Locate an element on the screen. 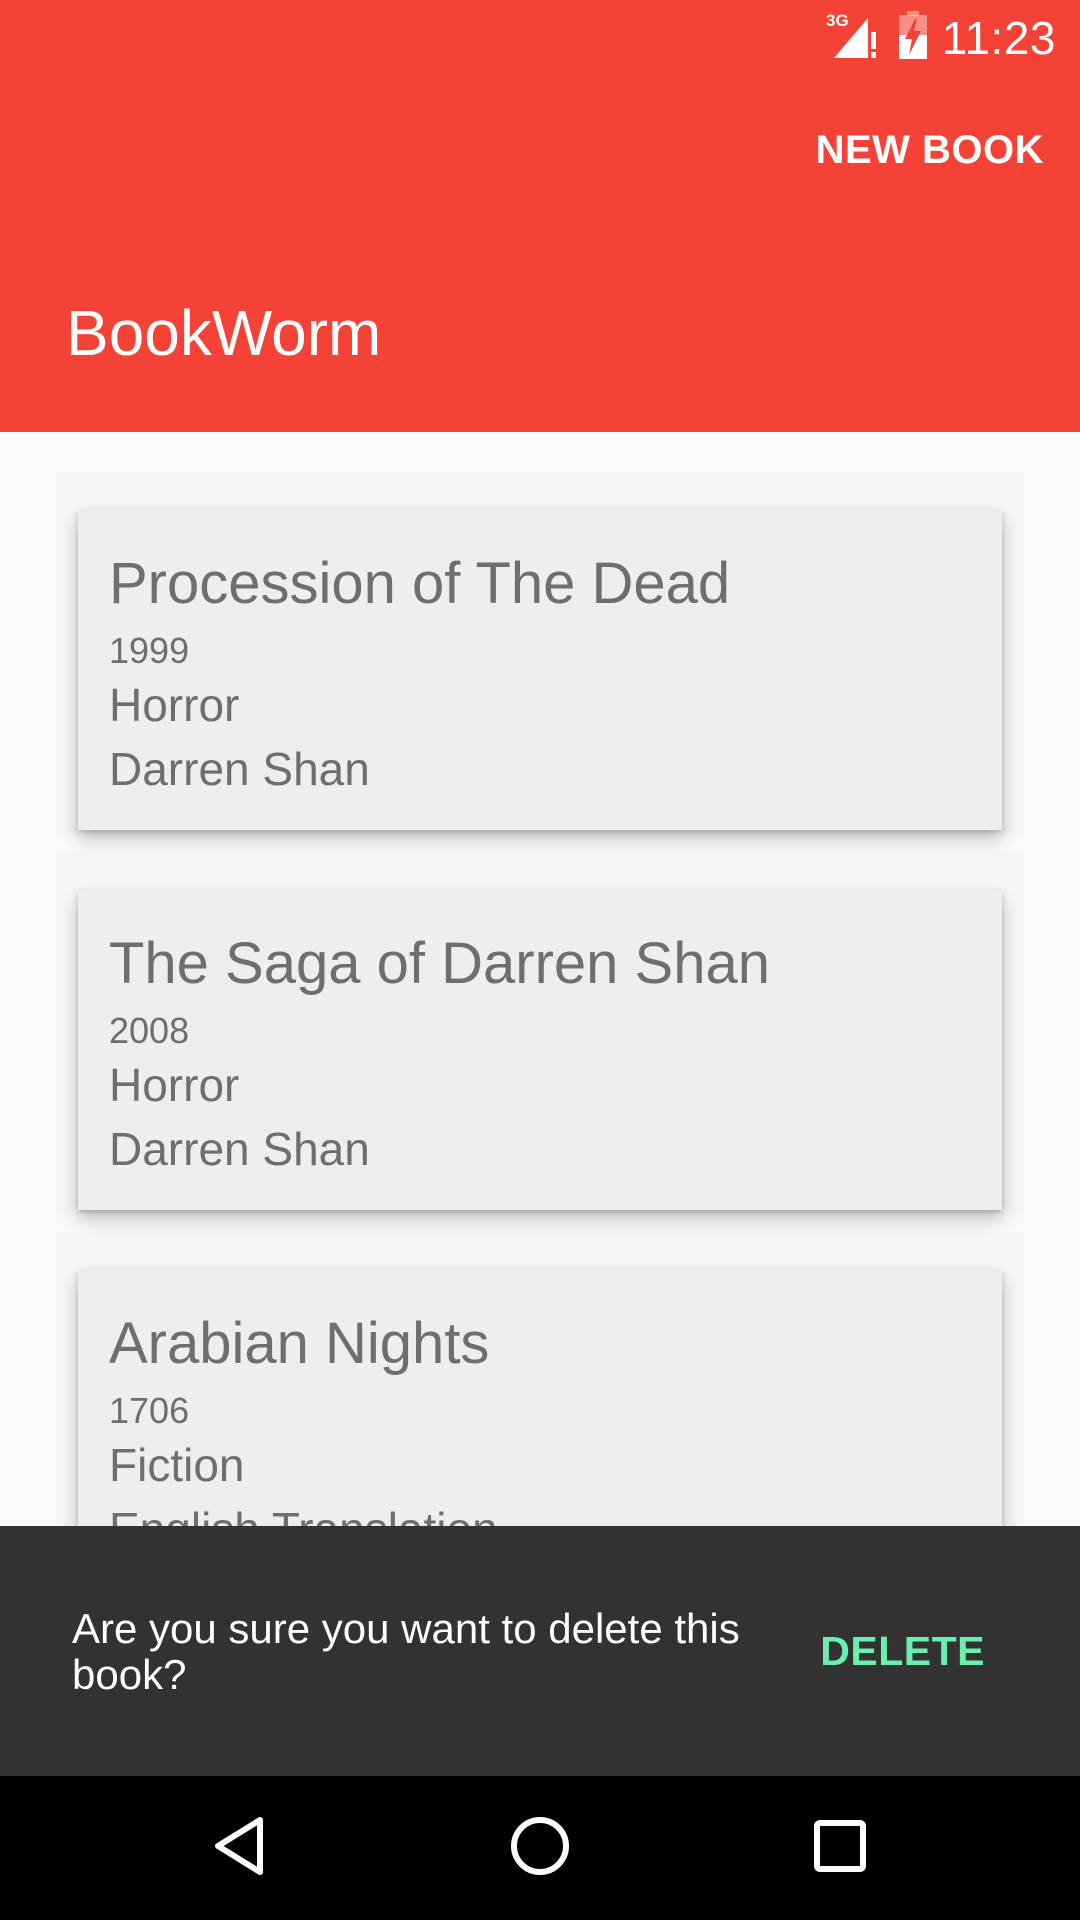 The width and height of the screenshot is (1080, 1920). recents-button is located at coordinates (840, 1848).